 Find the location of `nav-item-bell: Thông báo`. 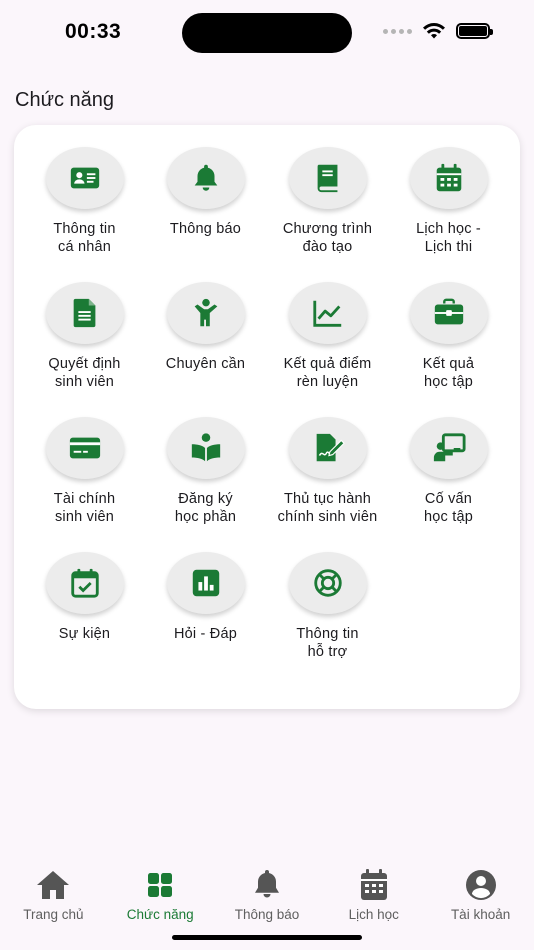

nav-item-bell: Thông báo is located at coordinates (267, 900).